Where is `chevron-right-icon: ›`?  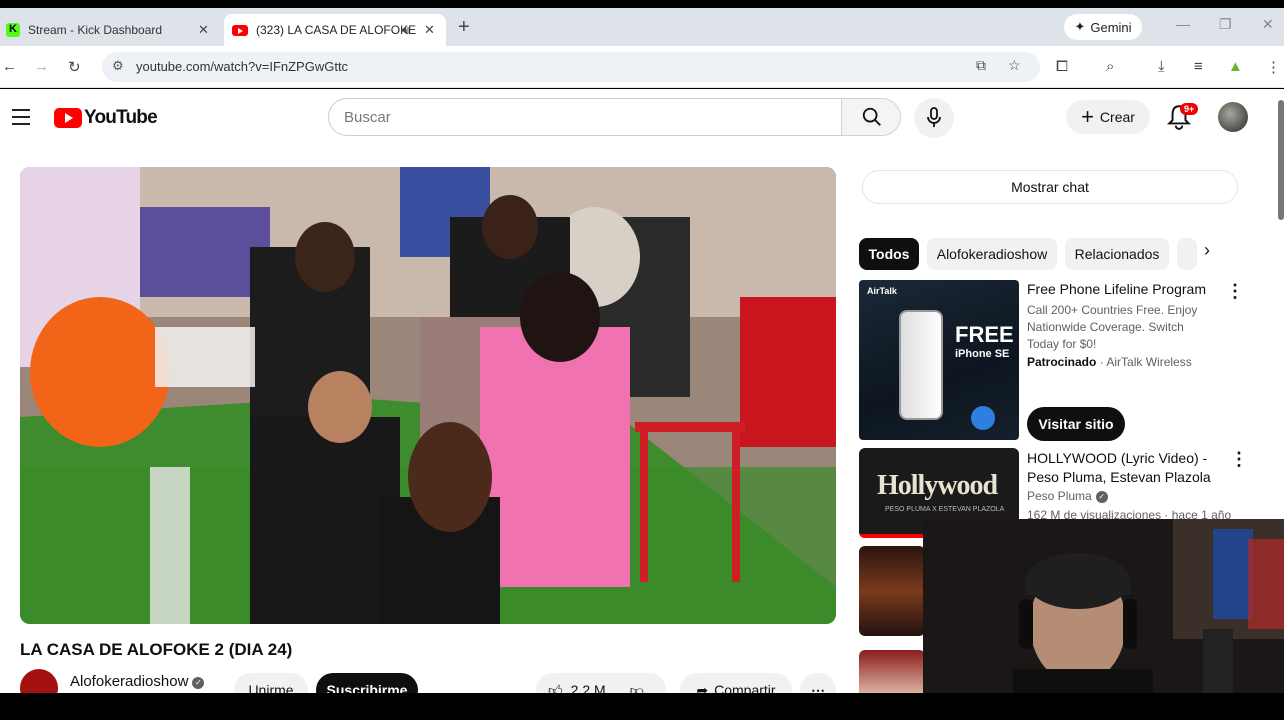 chevron-right-icon: › is located at coordinates (1207, 250).